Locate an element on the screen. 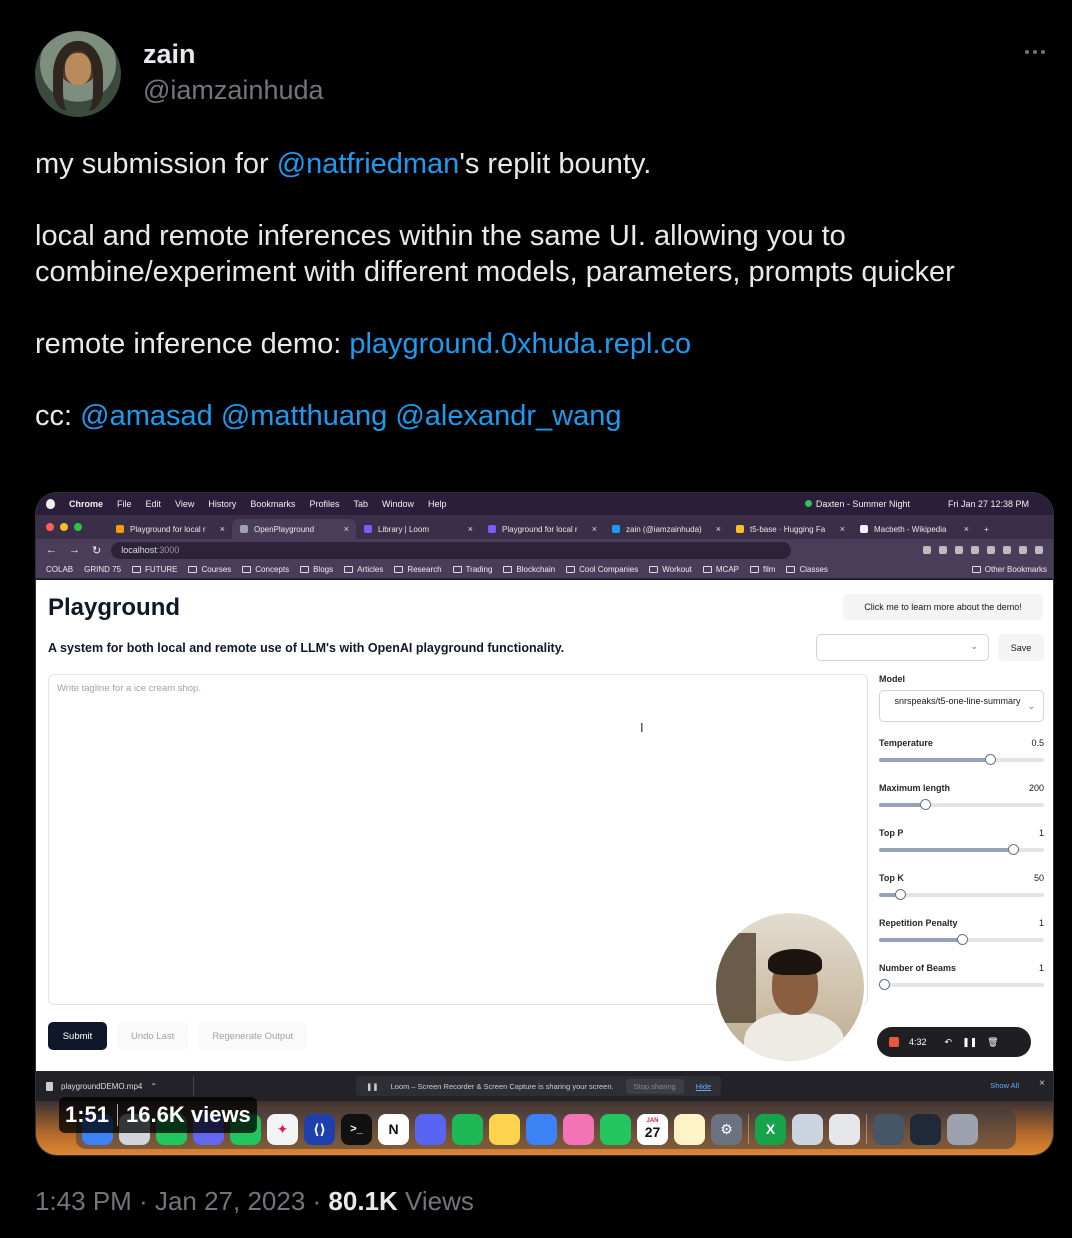  notion-icon: N is located at coordinates (393, 1129).